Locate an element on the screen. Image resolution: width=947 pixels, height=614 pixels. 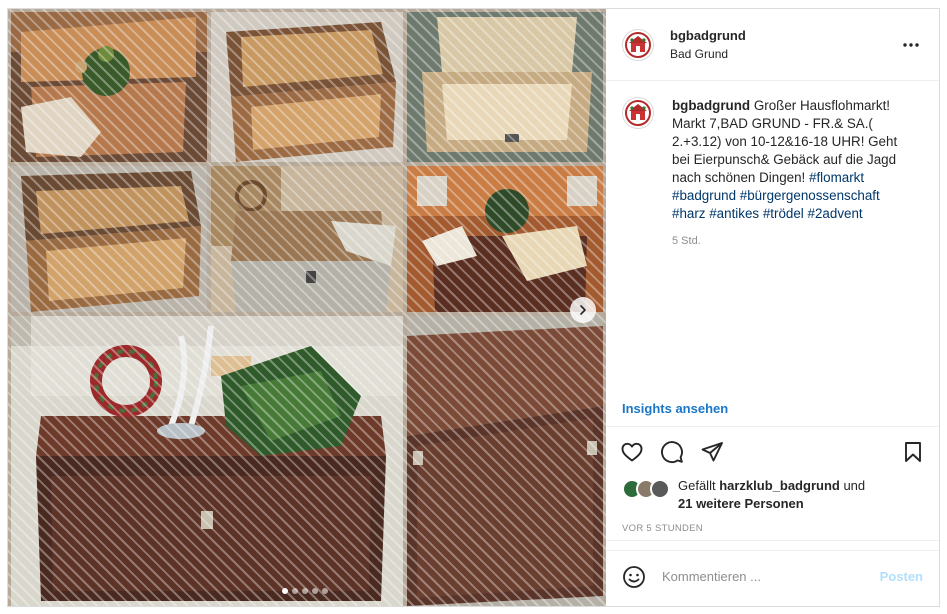
post-comment-button: Posten is located at coordinates (901, 576).